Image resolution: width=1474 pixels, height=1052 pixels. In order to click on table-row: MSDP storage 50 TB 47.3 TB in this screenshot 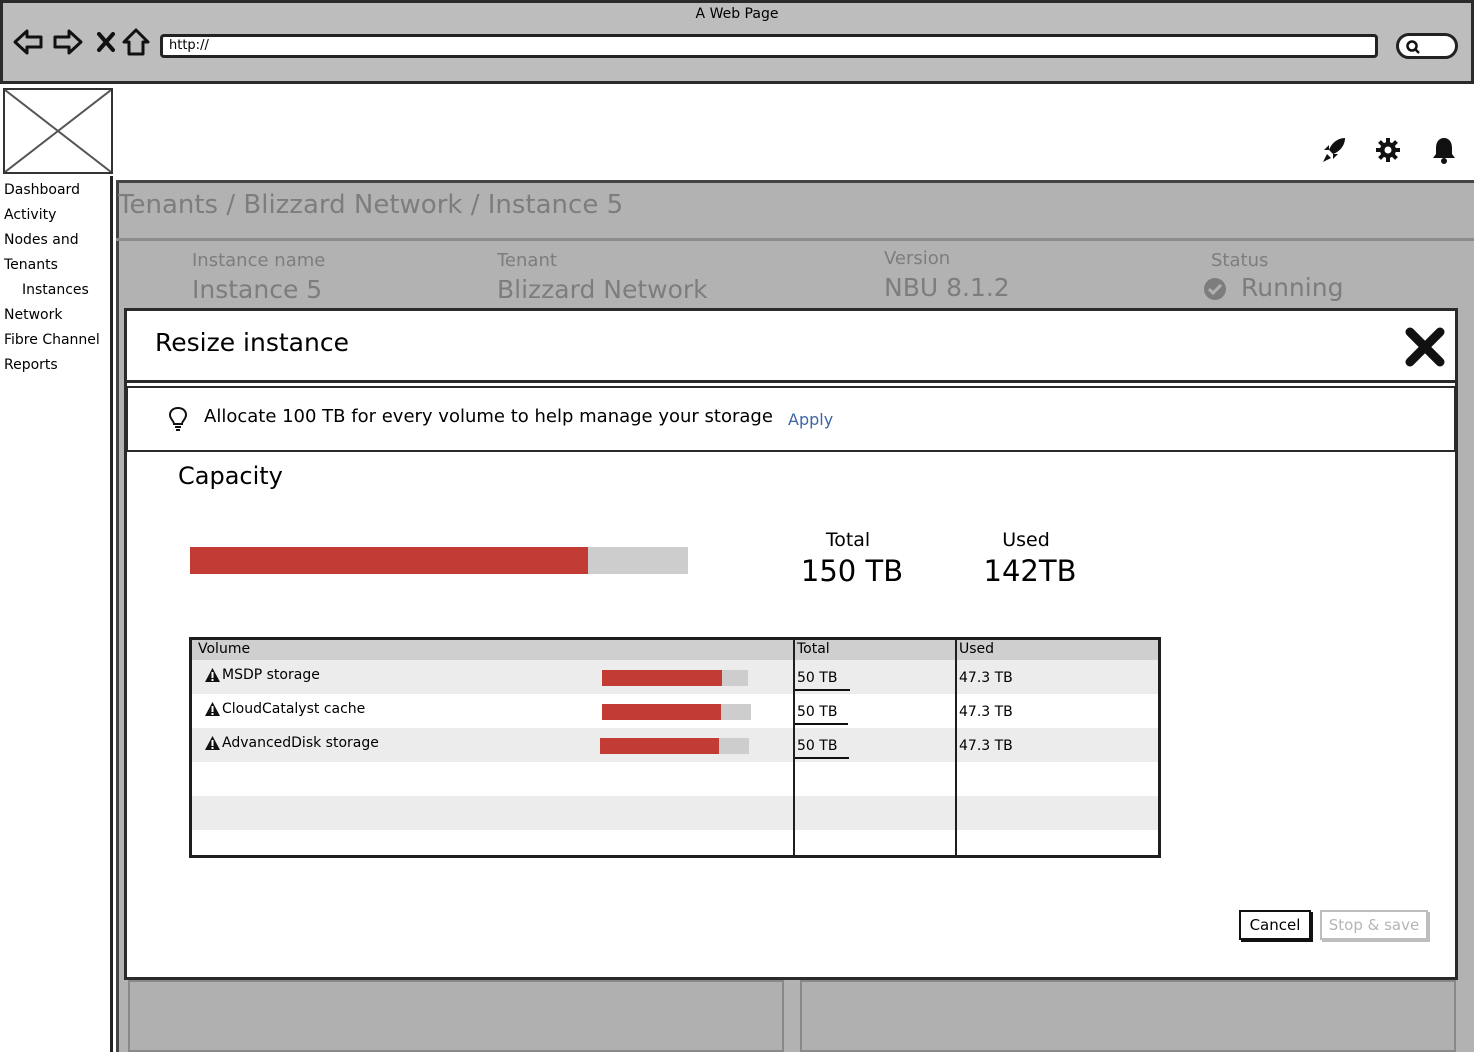, I will do `click(675, 677)`.